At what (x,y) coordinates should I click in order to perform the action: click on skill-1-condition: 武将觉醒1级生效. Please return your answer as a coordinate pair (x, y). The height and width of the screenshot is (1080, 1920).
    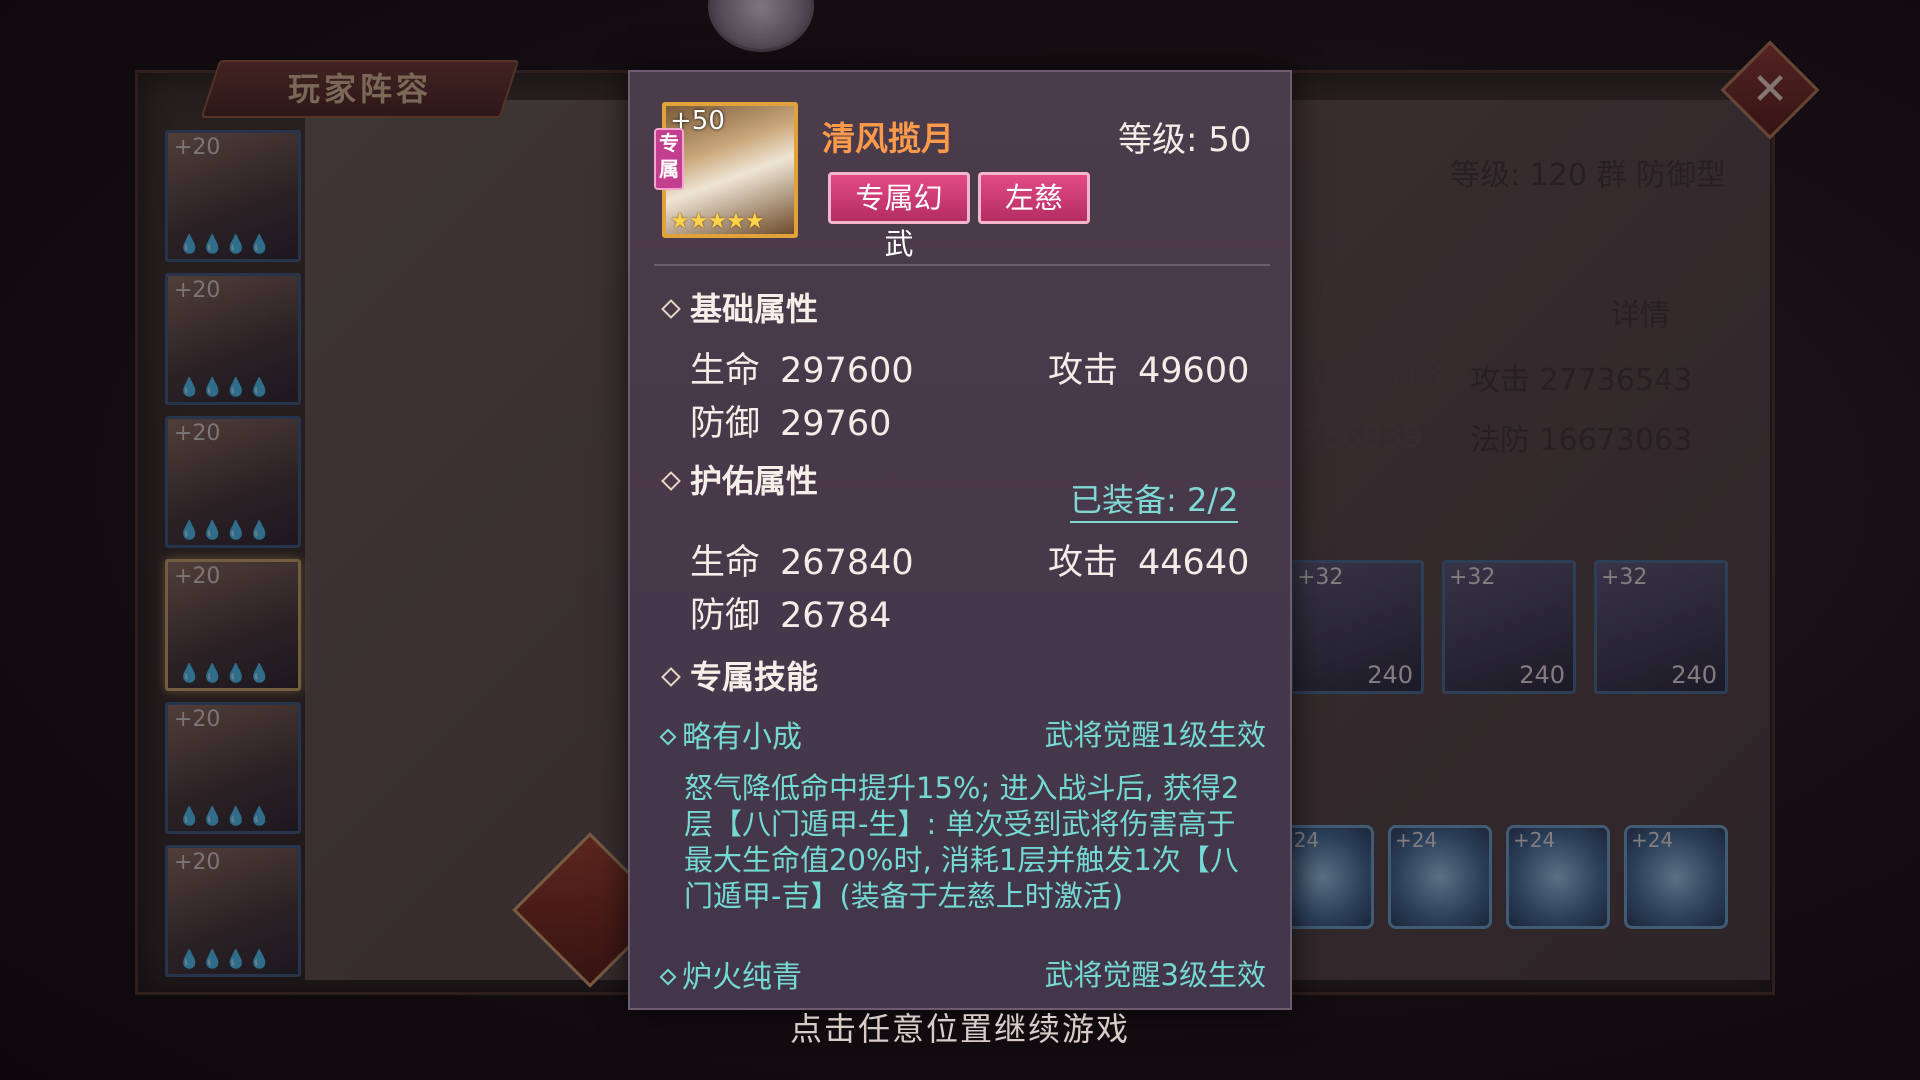
    Looking at the image, I should click on (1155, 735).